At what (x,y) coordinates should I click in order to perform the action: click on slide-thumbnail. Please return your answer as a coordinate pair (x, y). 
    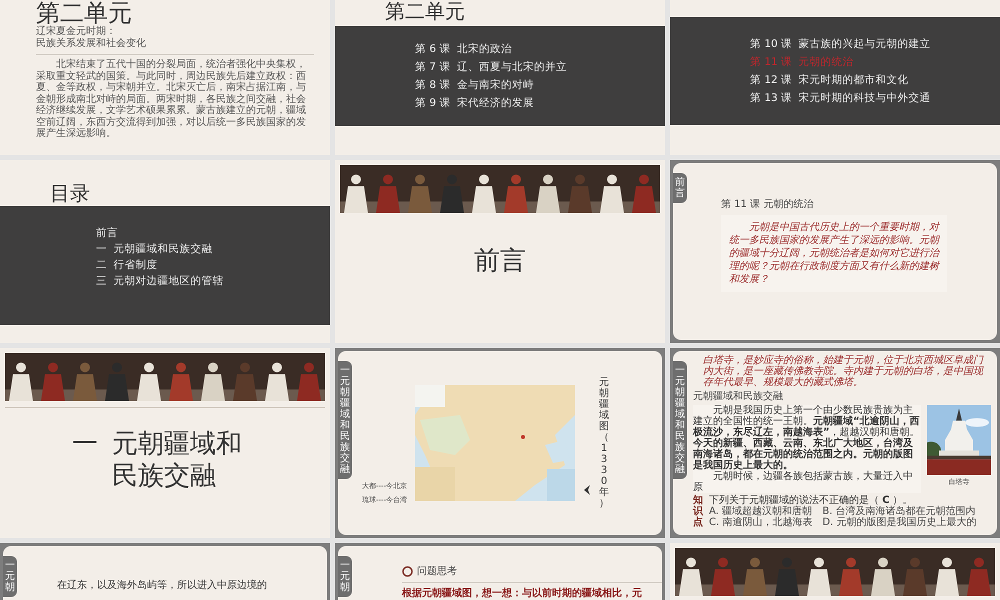
    Looking at the image, I should click on (835, 443).